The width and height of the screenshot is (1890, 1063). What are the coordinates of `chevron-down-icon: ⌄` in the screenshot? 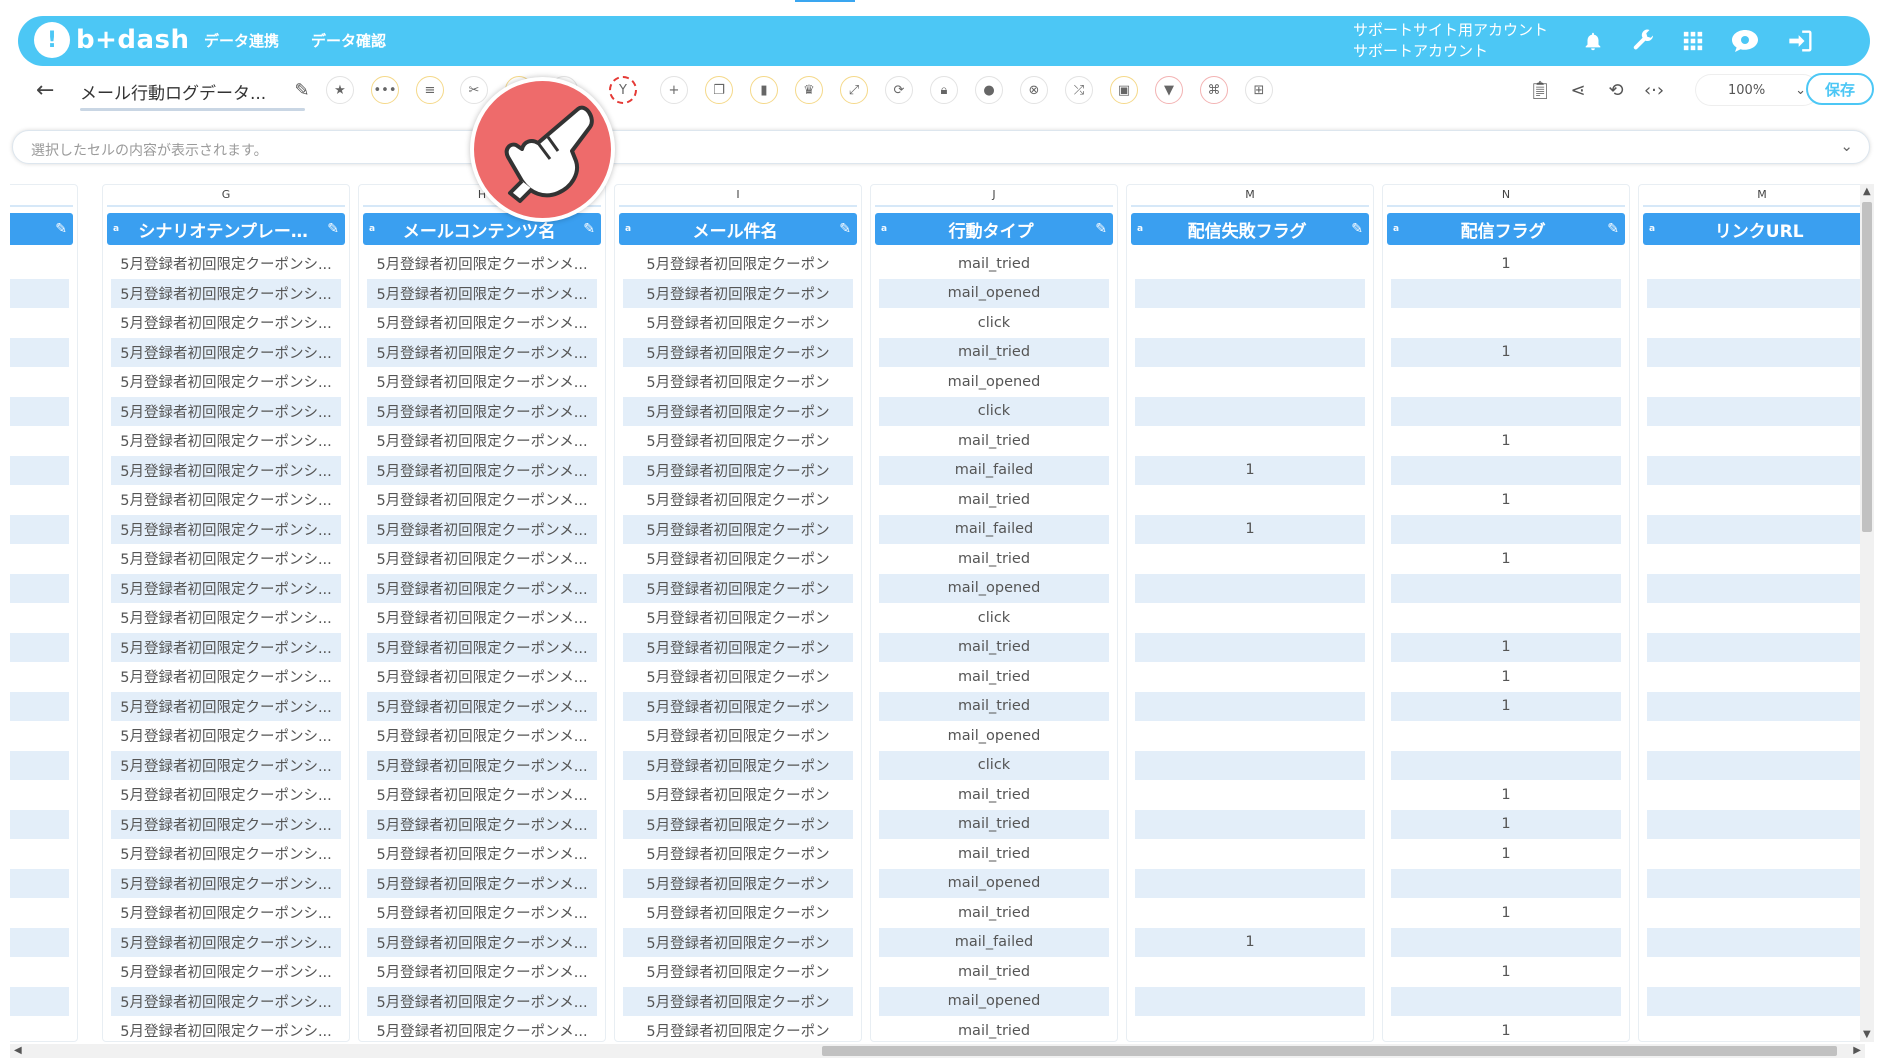 It's located at (1846, 146).